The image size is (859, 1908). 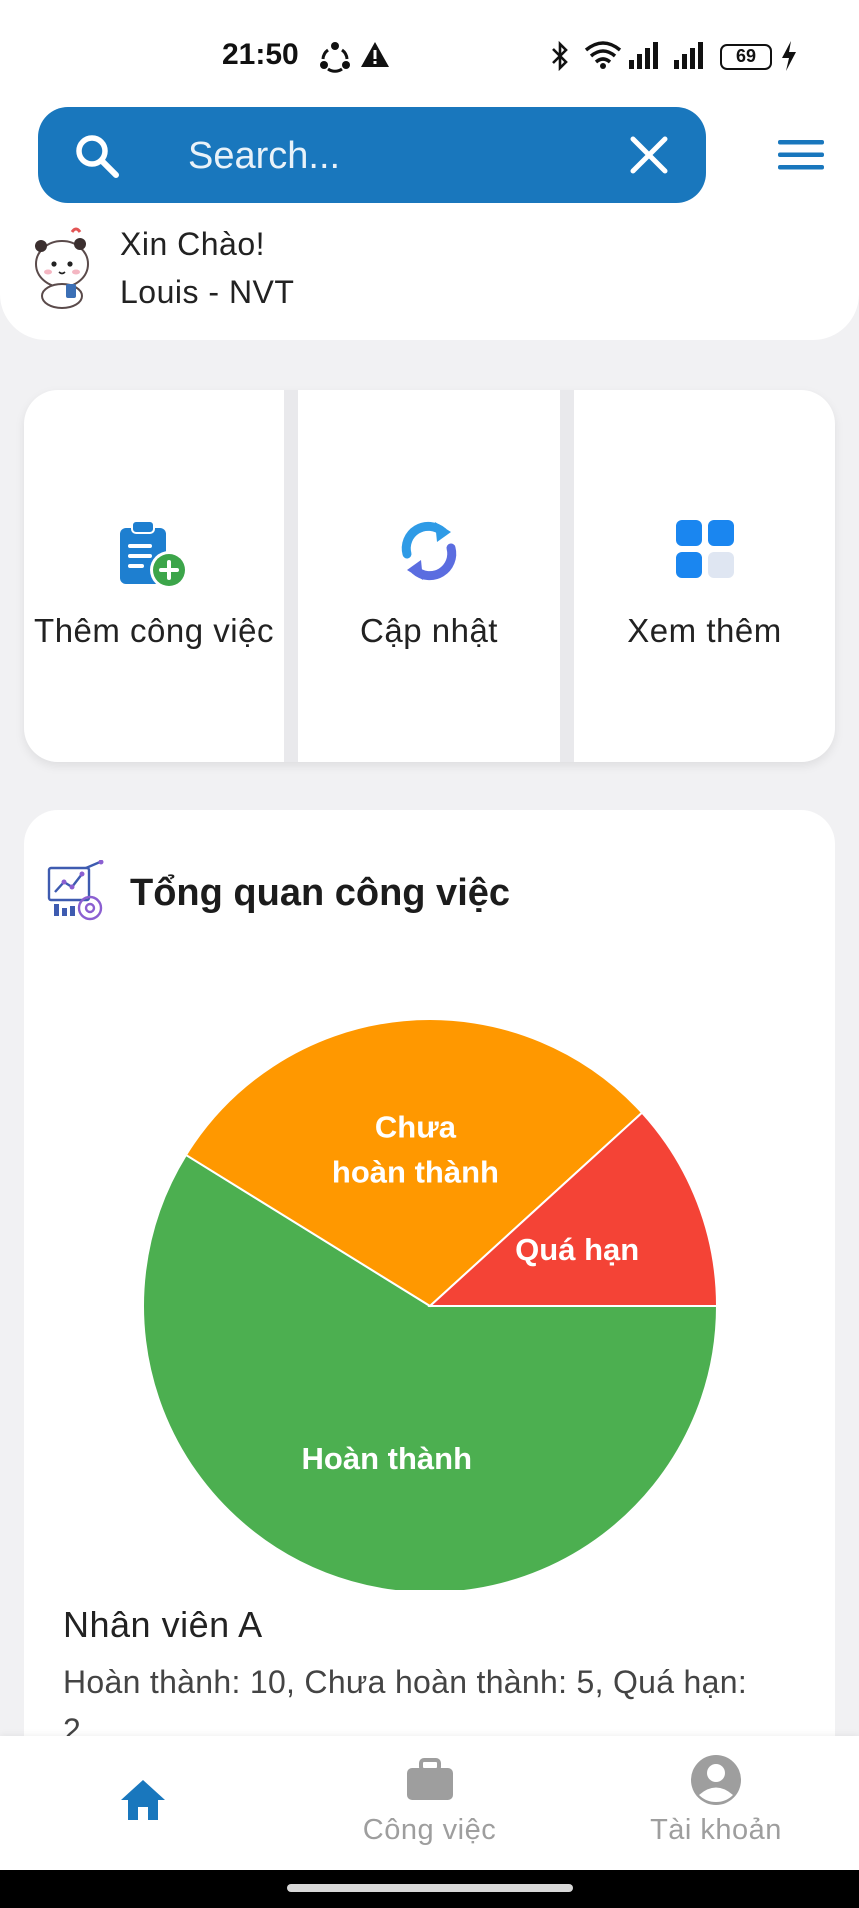 What do you see at coordinates (429, 50) in the screenshot?
I see `status-bar: 21:50 69` at bounding box center [429, 50].